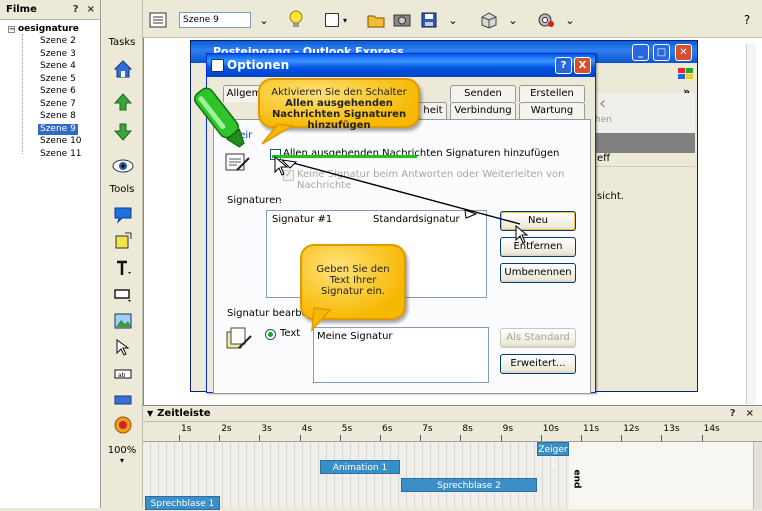 The height and width of the screenshot is (511, 762). What do you see at coordinates (711, 429) in the screenshot?
I see `ruler-tick-label: 14s` at bounding box center [711, 429].